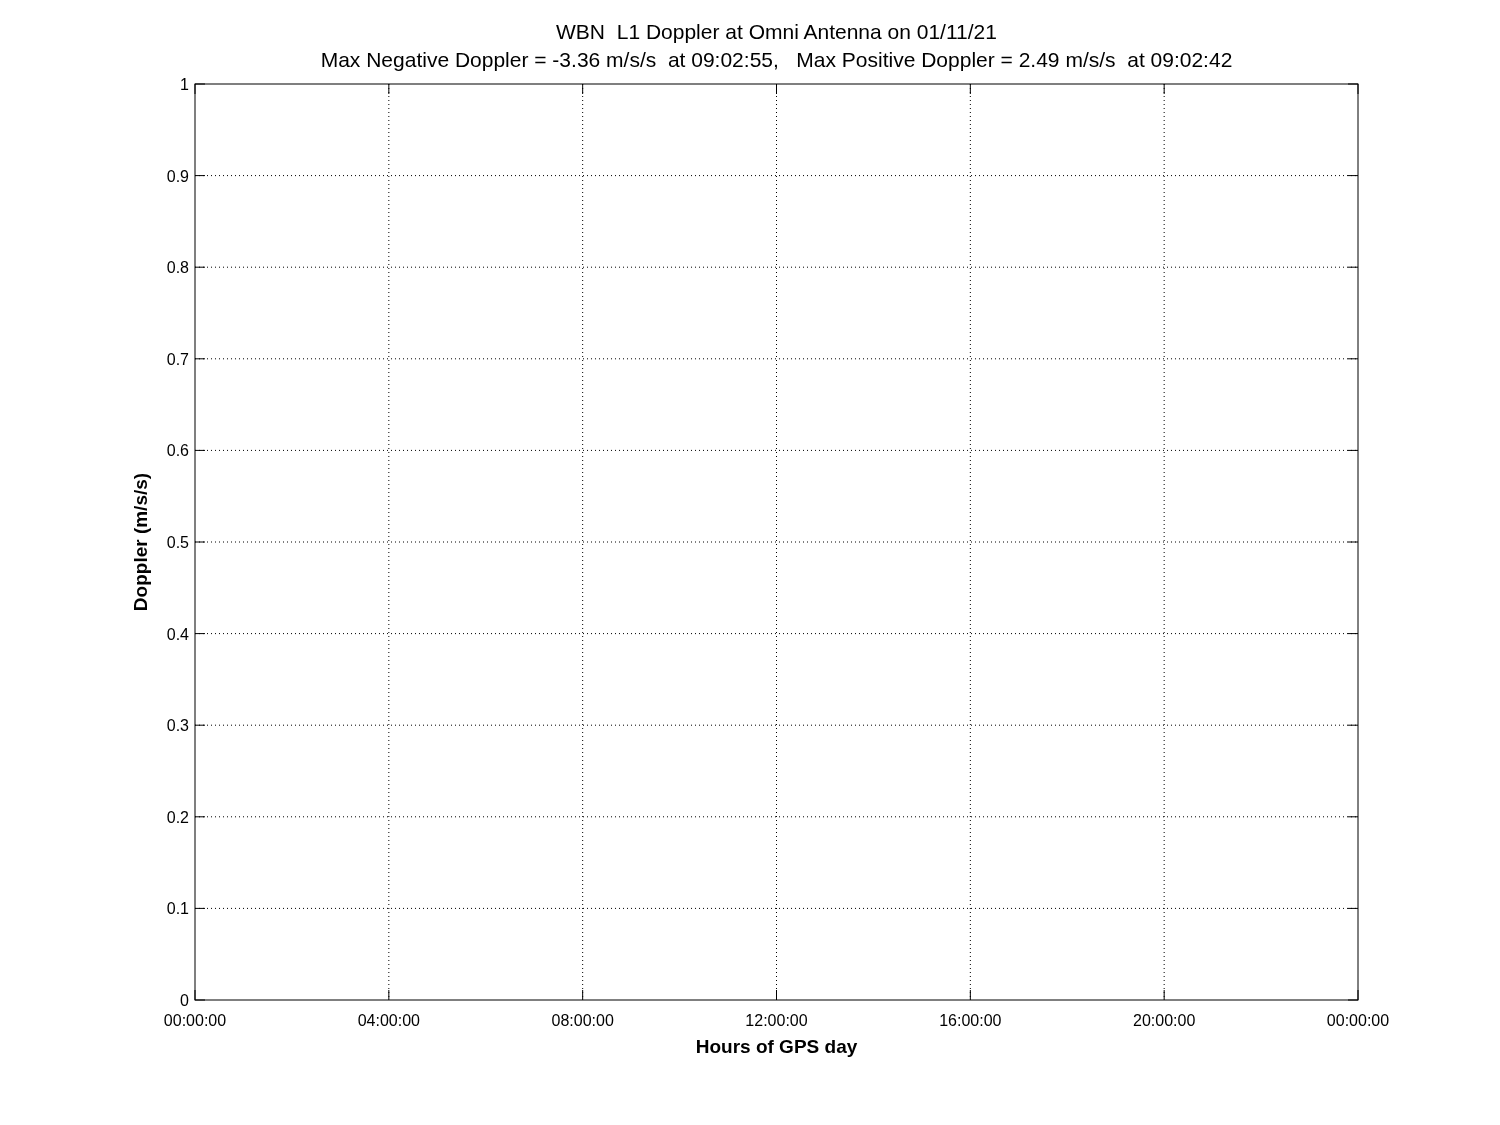 The width and height of the screenshot is (1500, 1125). Describe the element at coordinates (776, 31) in the screenshot. I see `chart-title: WBN L1 Doppler at Omni Antenna on 01/11/21` at that location.